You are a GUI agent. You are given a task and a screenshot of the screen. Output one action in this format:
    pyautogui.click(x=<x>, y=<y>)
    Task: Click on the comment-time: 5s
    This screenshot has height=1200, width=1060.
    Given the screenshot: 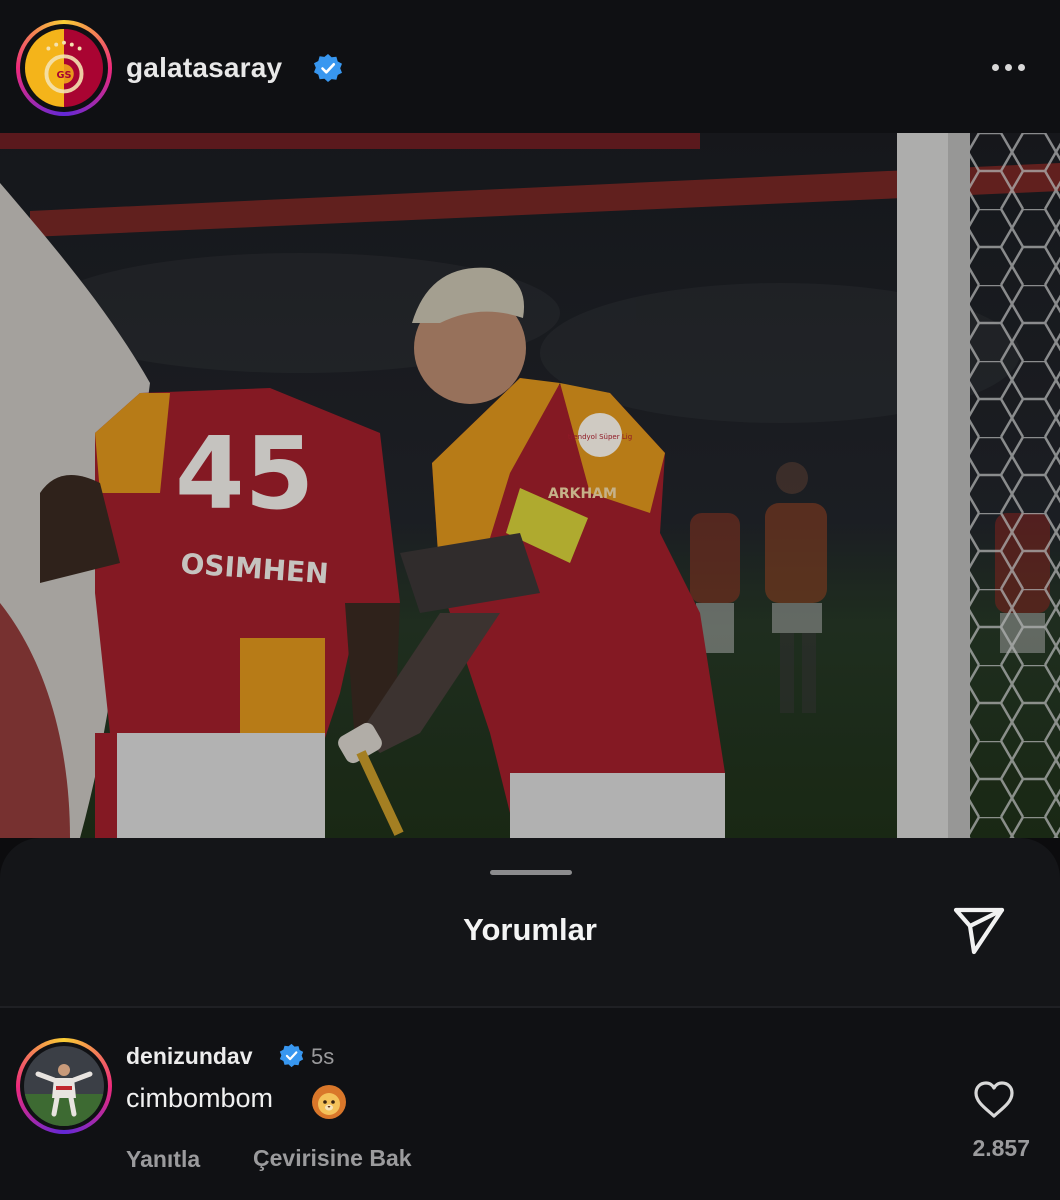 What is the action you would take?
    pyautogui.click(x=323, y=1056)
    